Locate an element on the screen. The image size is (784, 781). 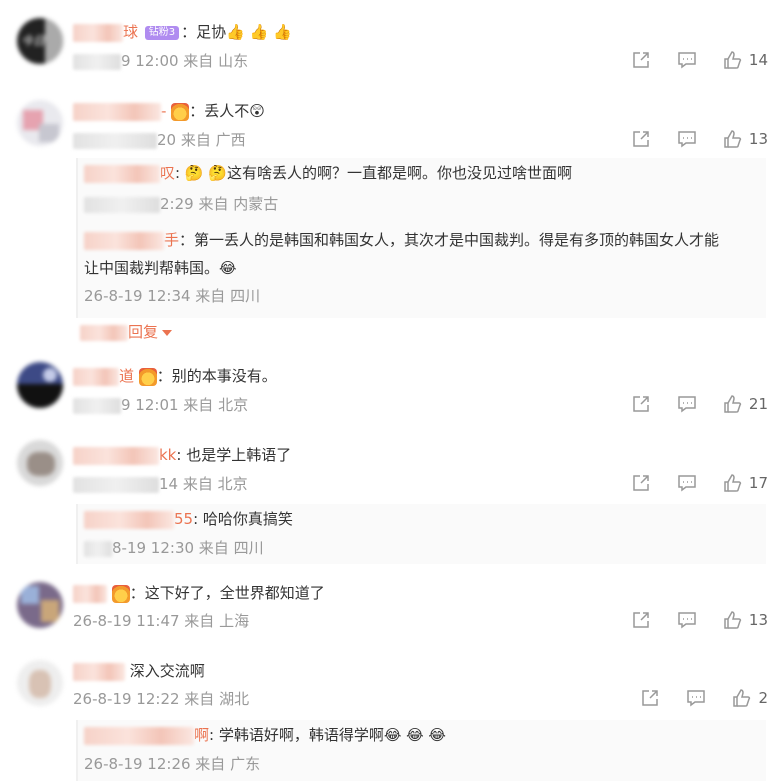
comment-meta: 9 12:01 来自 北京 is located at coordinates (185, 405).